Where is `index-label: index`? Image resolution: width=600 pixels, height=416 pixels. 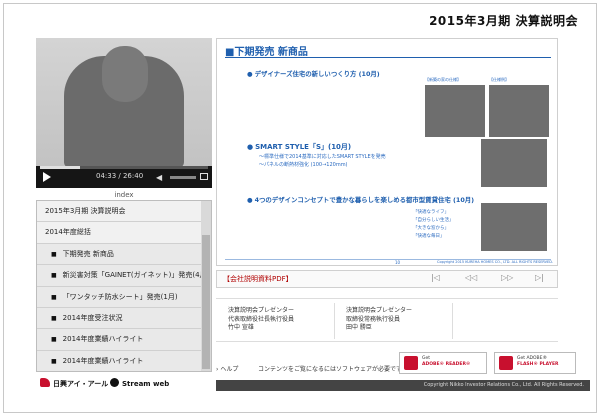 index-label: index is located at coordinates (124, 195).